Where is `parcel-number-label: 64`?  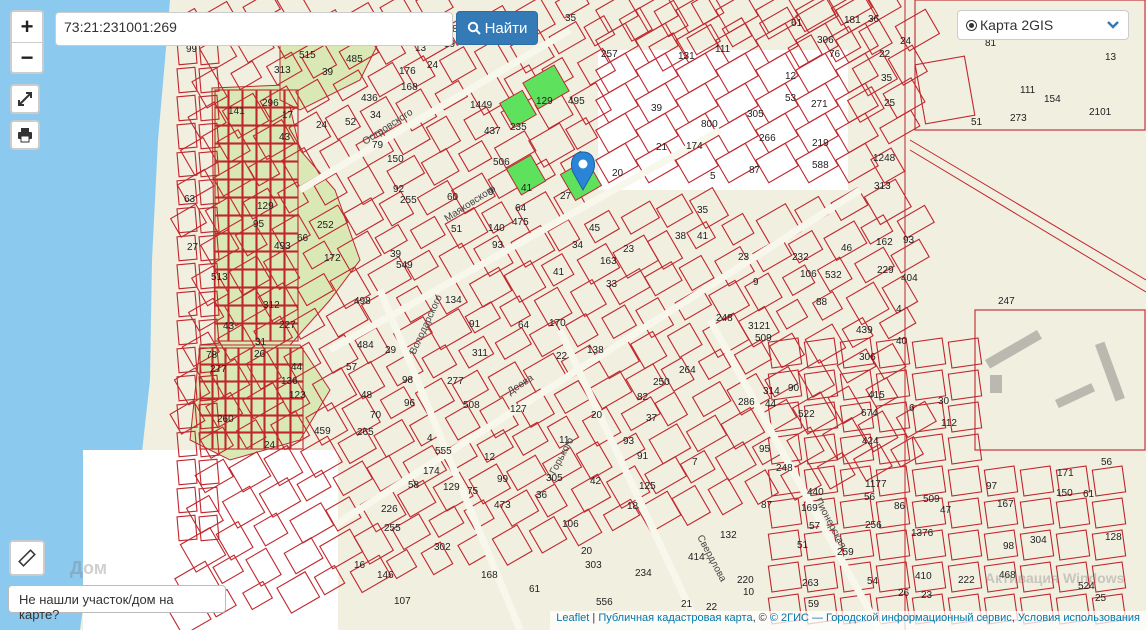
parcel-number-label: 64 is located at coordinates (524, 325).